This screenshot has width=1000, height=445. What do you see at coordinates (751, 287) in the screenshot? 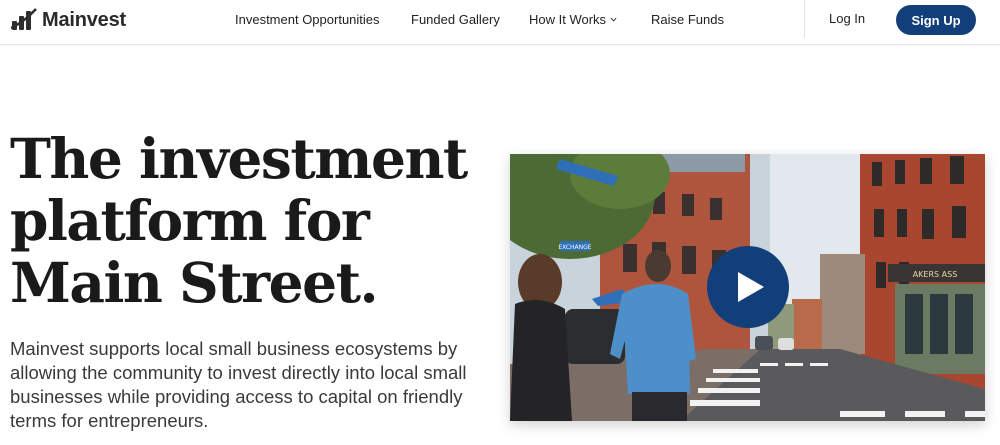
I see `play-icon` at bounding box center [751, 287].